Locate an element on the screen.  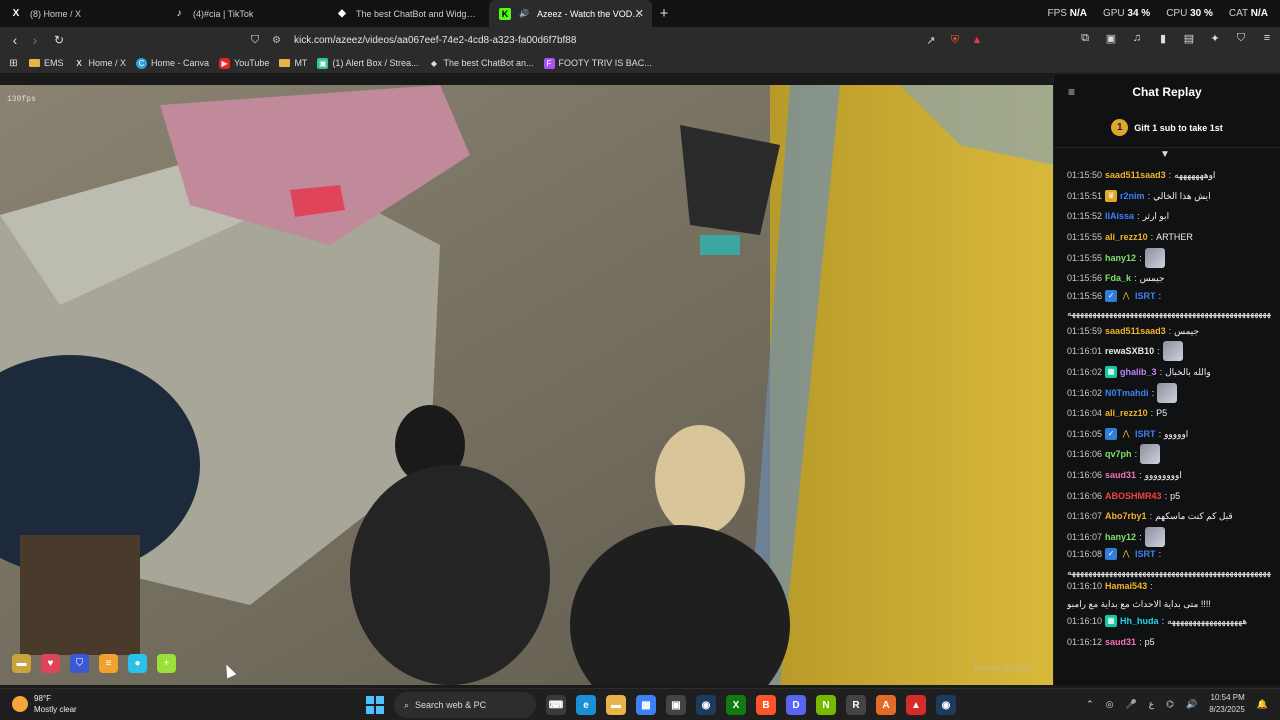
steam-alt-icon: ◉ is located at coordinates (946, 705).